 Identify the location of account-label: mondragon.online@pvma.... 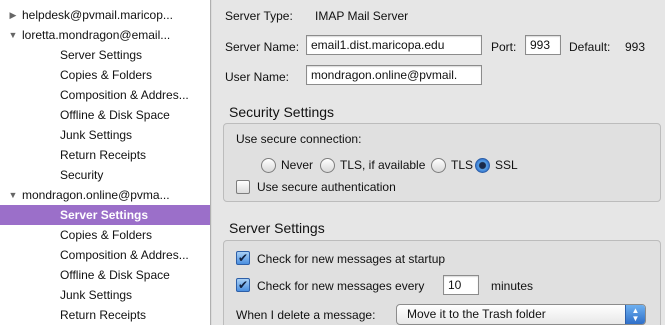
(96, 195).